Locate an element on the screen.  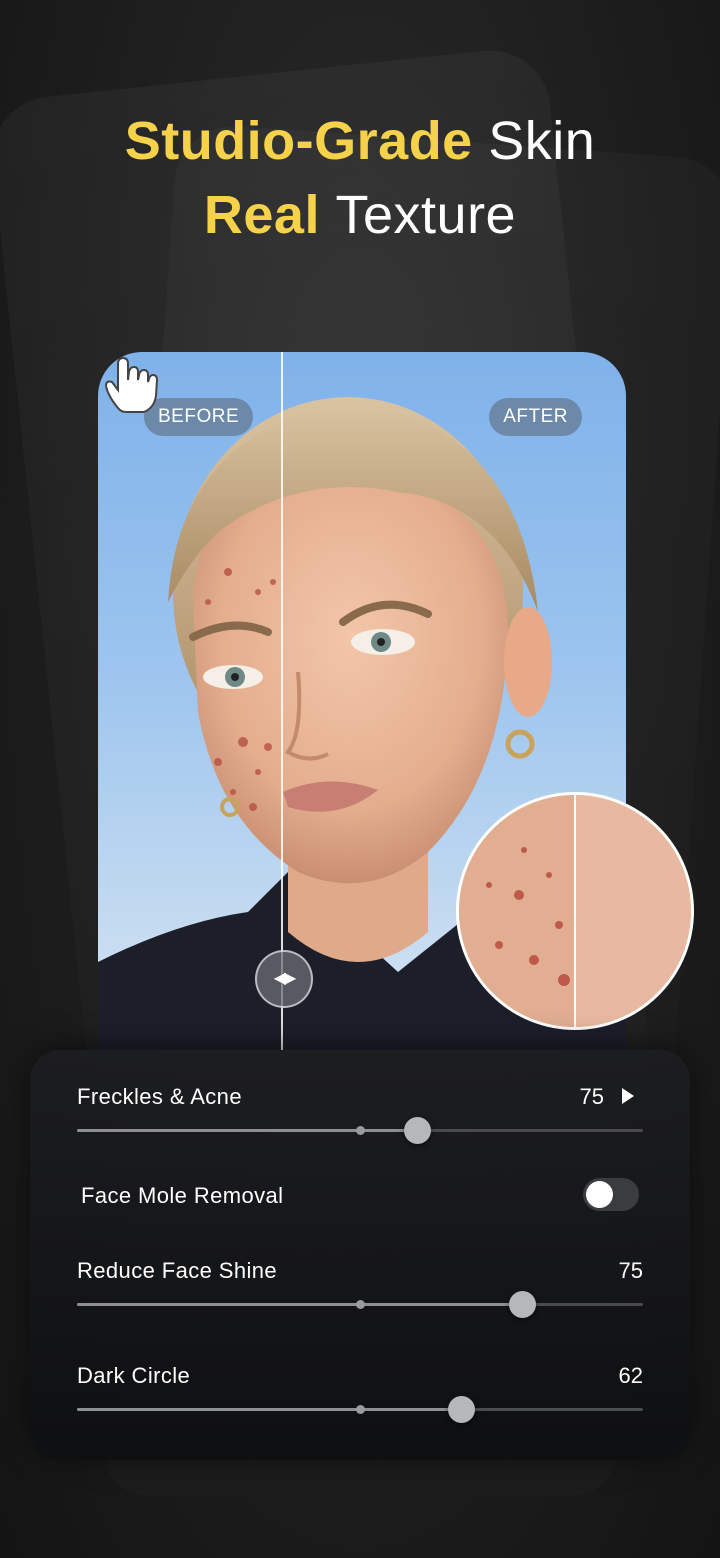
reduce-face-shine-label: Reduce Face Shine is located at coordinates (177, 1270).